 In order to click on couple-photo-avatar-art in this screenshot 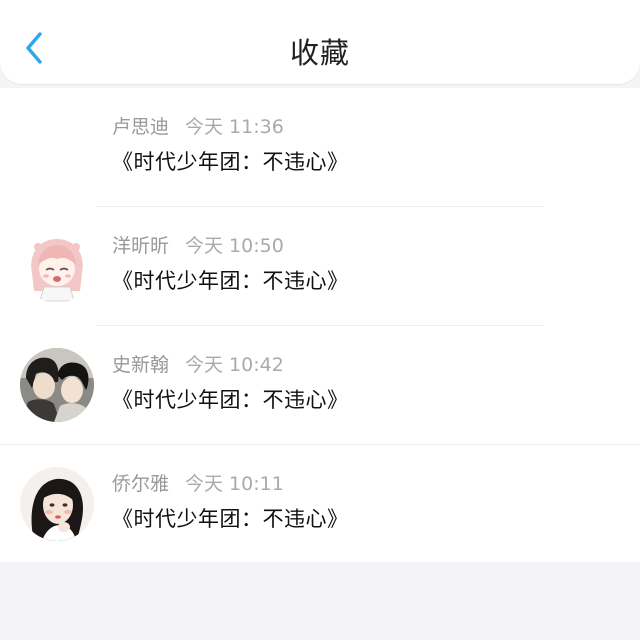, I will do `click(57, 385)`.